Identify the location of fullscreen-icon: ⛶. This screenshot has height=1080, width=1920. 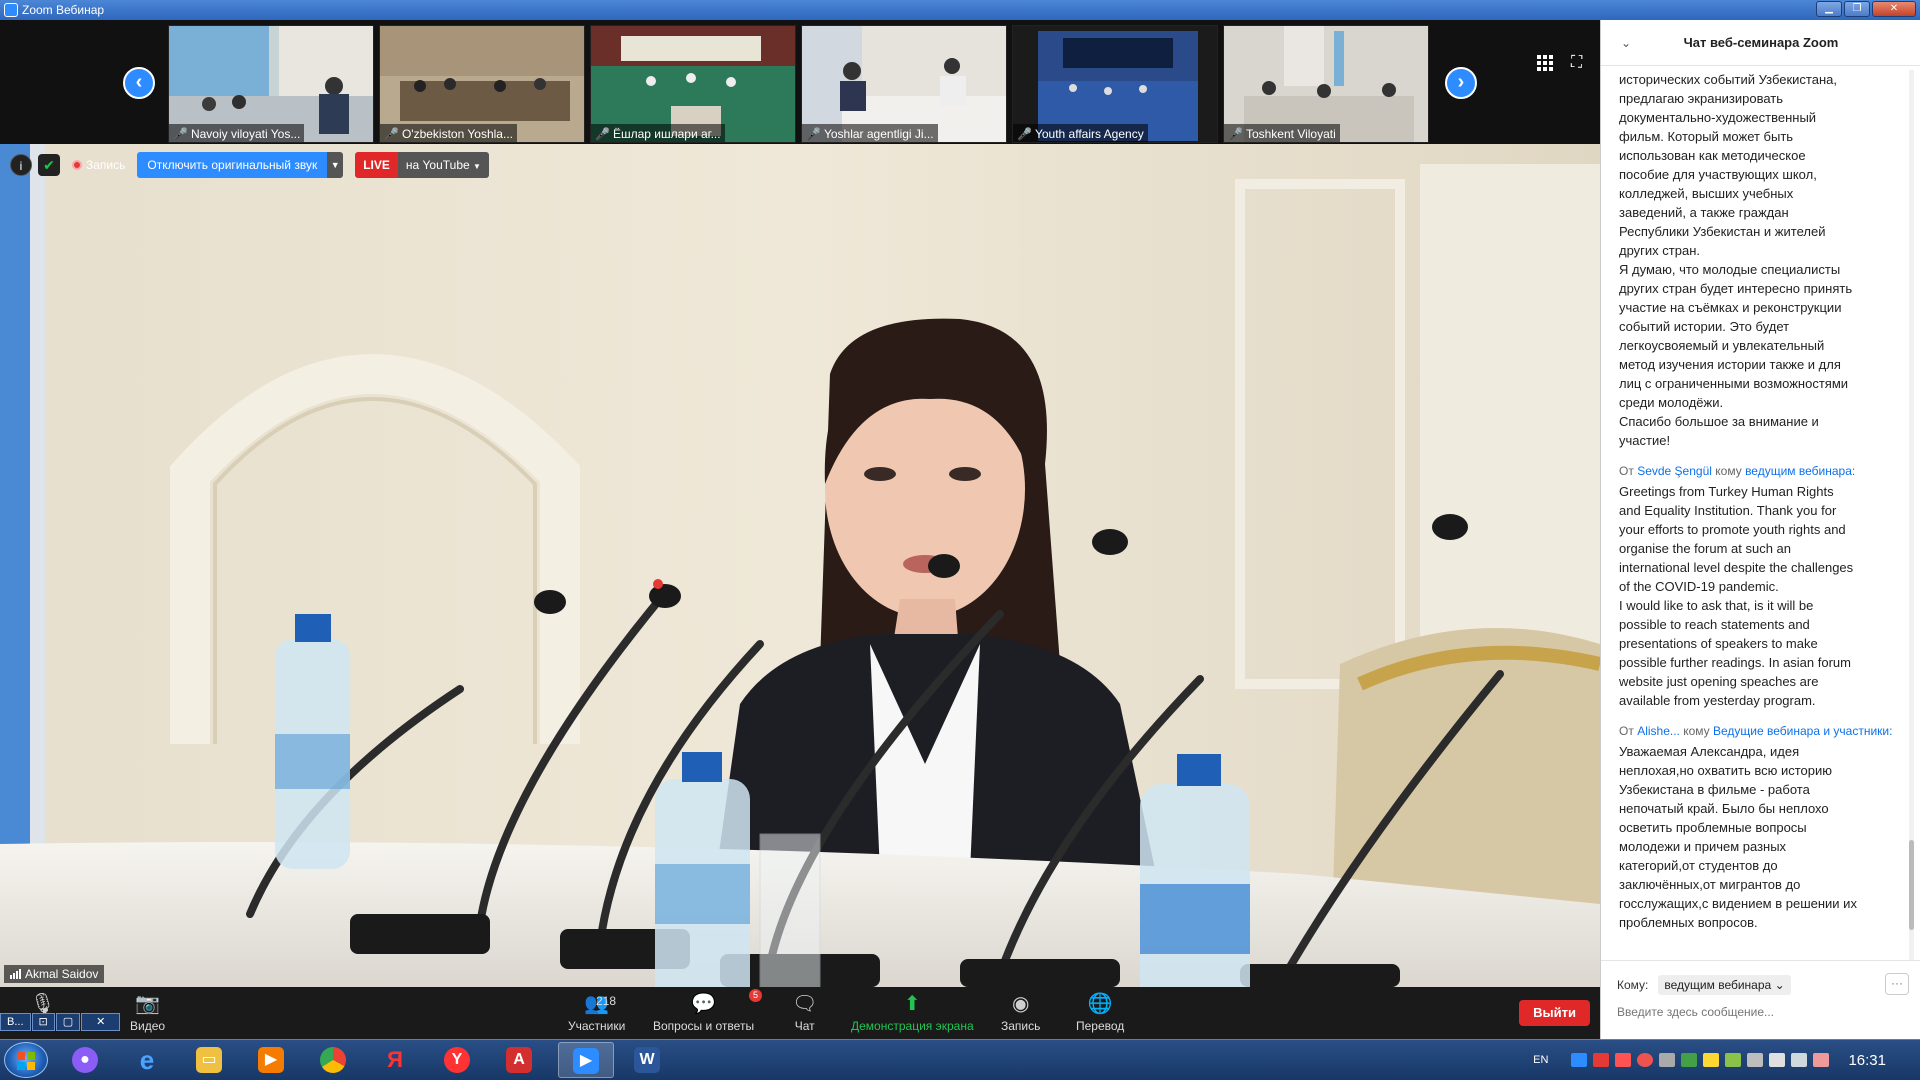
(1579, 63).